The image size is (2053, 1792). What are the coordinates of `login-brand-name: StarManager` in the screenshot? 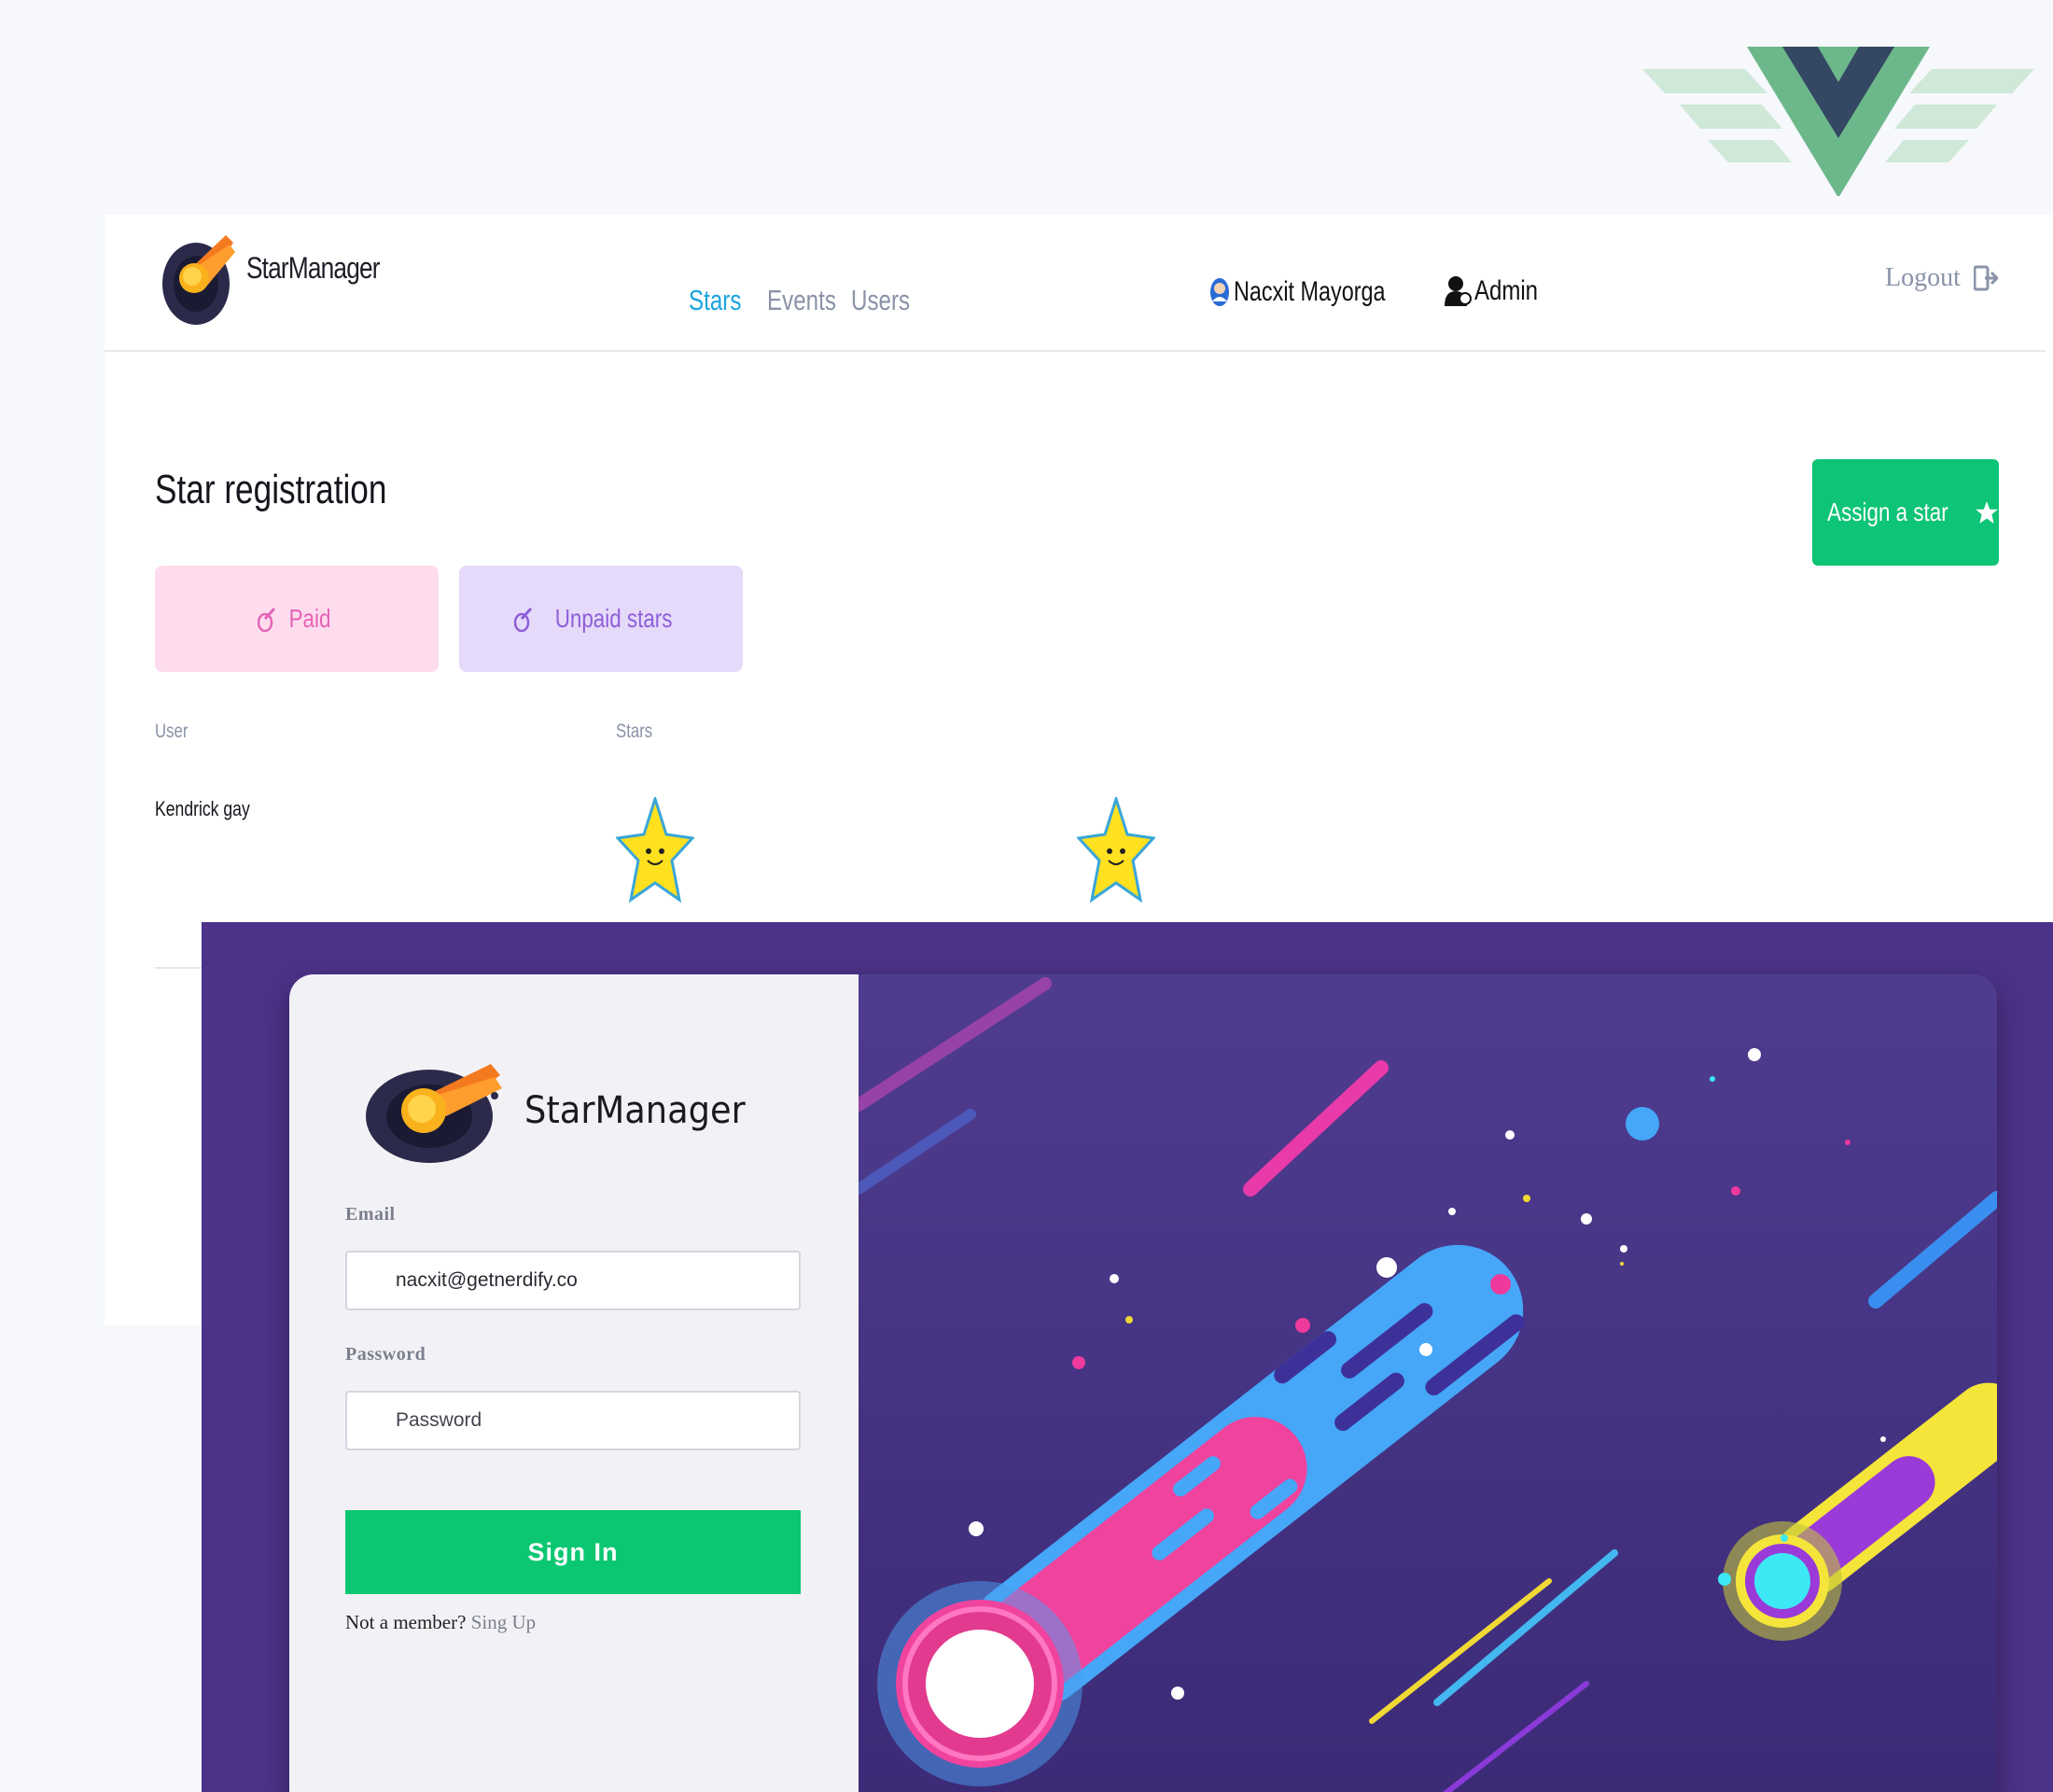 It's located at (635, 1110).